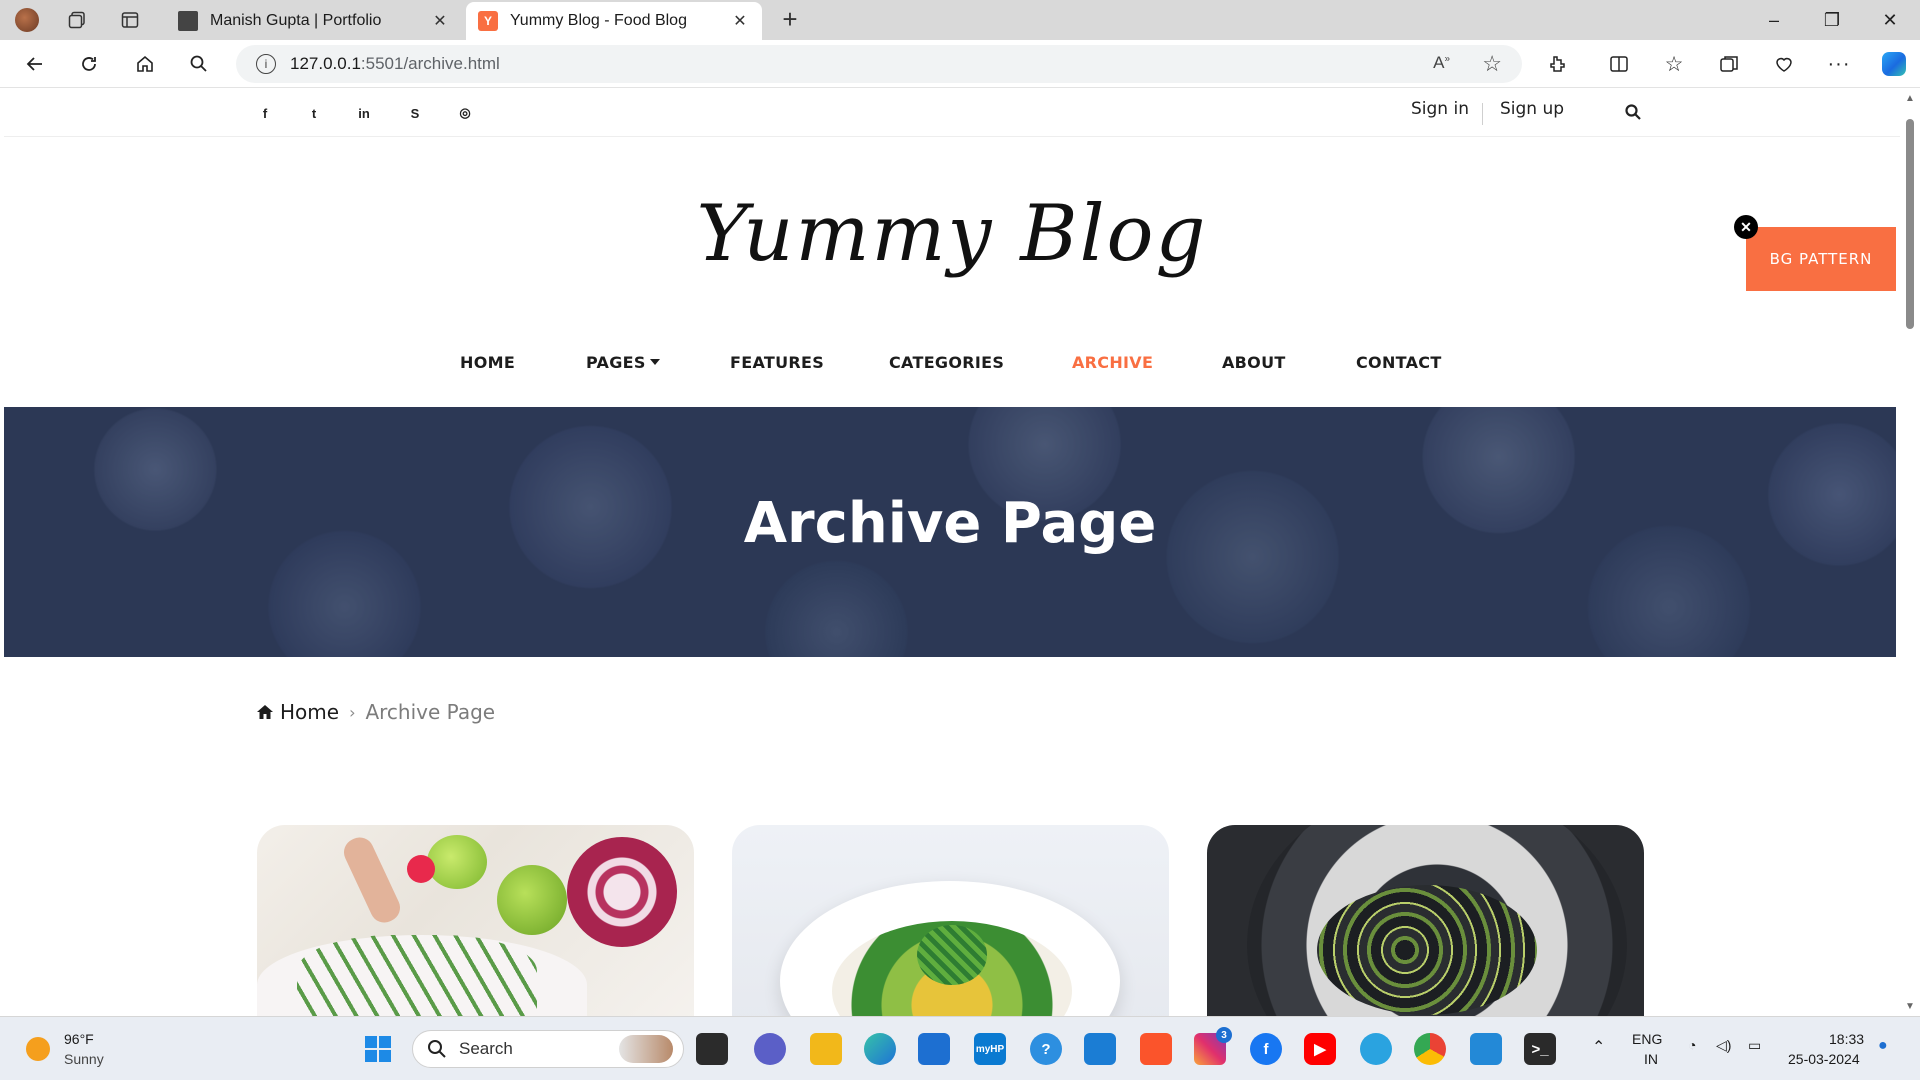 The height and width of the screenshot is (1080, 1920). What do you see at coordinates (952, 234) in the screenshot?
I see `site-logo: Yummy Blog` at bounding box center [952, 234].